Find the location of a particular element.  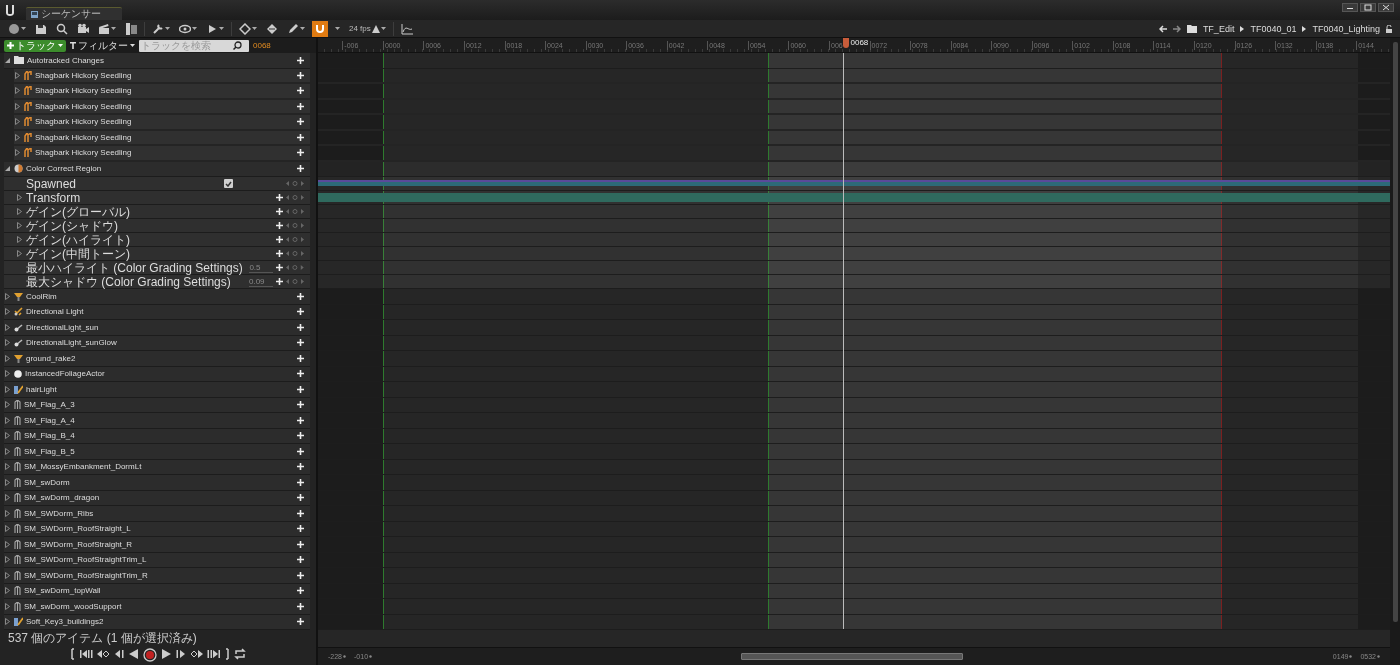

checkbox is located at coordinates (228, 183).